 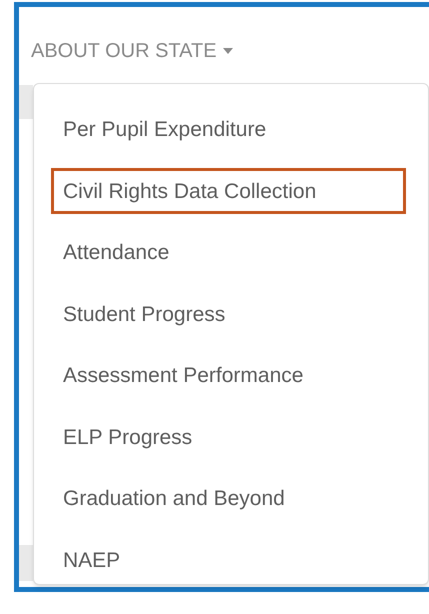 What do you see at coordinates (228, 375) in the screenshot?
I see `menu-item: Assessment Performance` at bounding box center [228, 375].